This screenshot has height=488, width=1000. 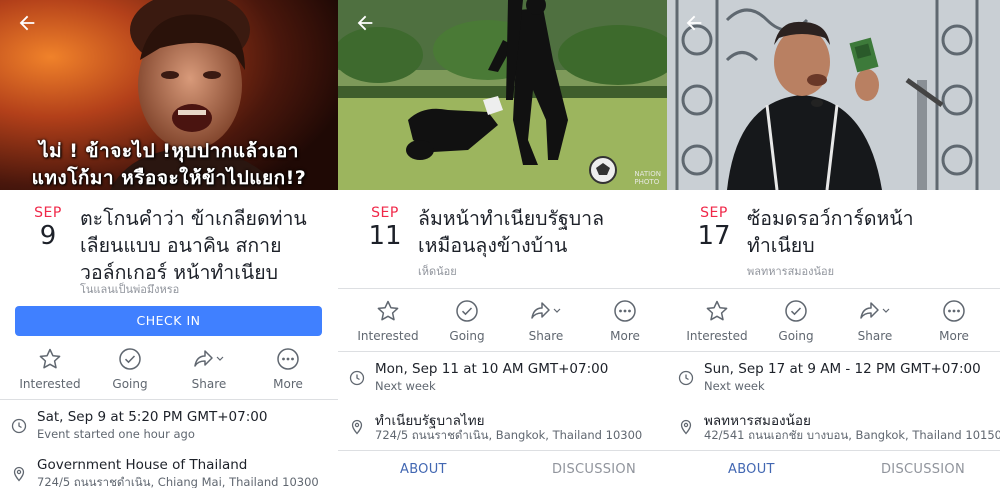 I want to click on photo-watermark: NATION PHOTO, so click(x=647, y=178).